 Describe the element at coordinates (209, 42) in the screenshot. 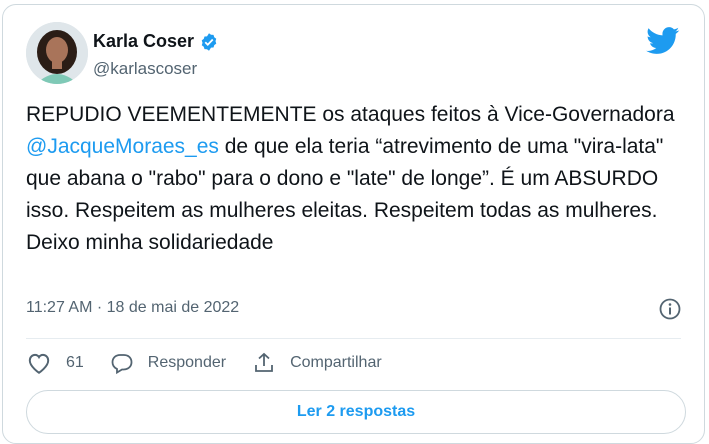

I see `verified-badge-icon` at that location.